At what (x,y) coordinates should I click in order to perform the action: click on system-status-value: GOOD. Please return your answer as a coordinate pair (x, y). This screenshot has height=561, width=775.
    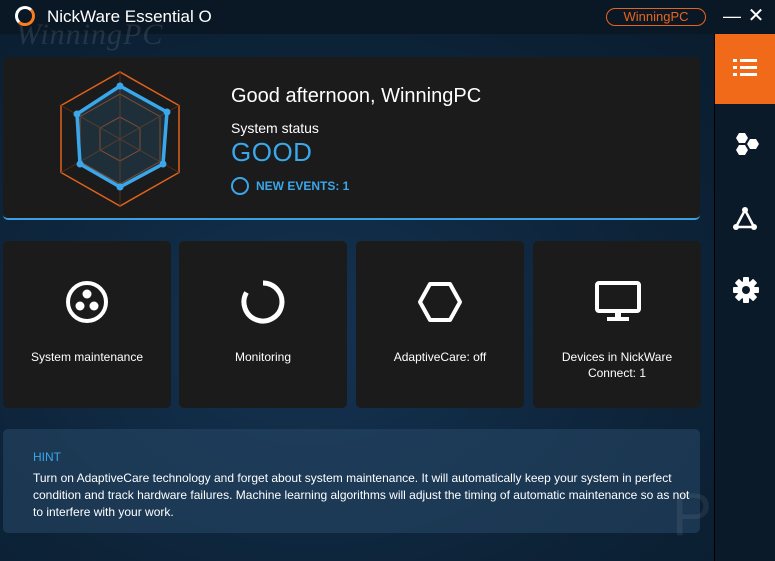
    Looking at the image, I should click on (272, 152).